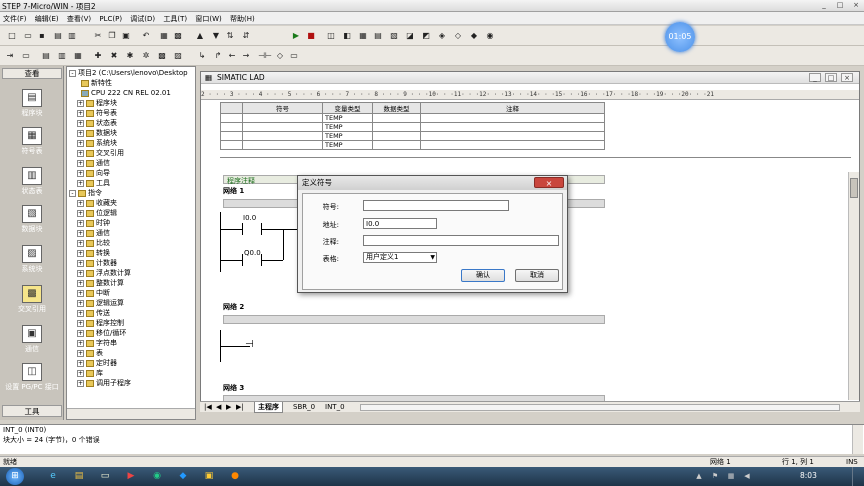 The width and height of the screenshot is (864, 486). Describe the element at coordinates (242, 19) in the screenshot. I see `menu-help: 帮助(H)` at that location.